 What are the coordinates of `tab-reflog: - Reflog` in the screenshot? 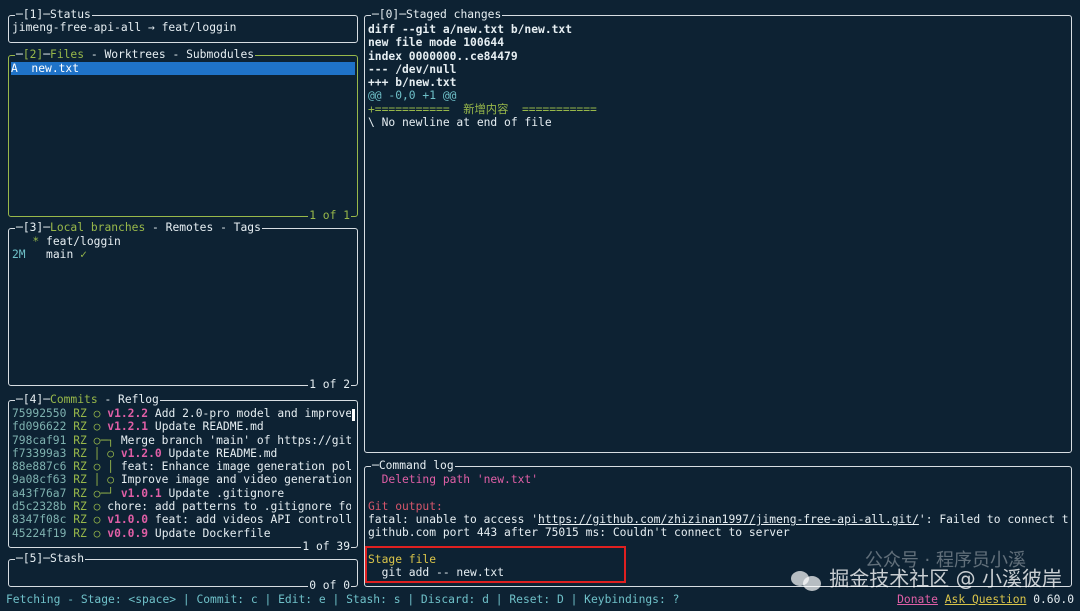 It's located at (128, 399).